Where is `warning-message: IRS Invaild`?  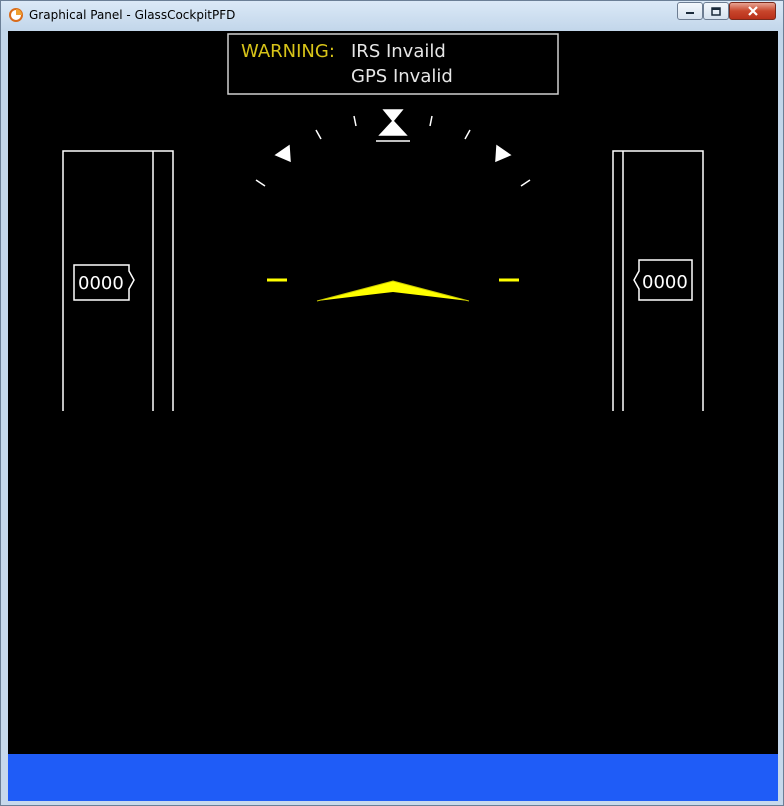 warning-message: IRS Invaild is located at coordinates (398, 51).